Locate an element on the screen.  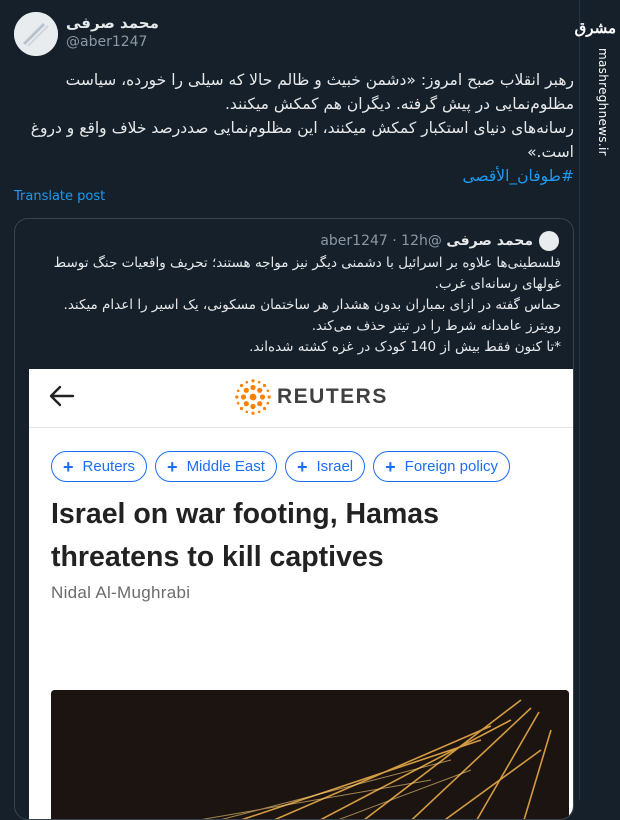
reuters-dots-icon is located at coordinates (253, 397).